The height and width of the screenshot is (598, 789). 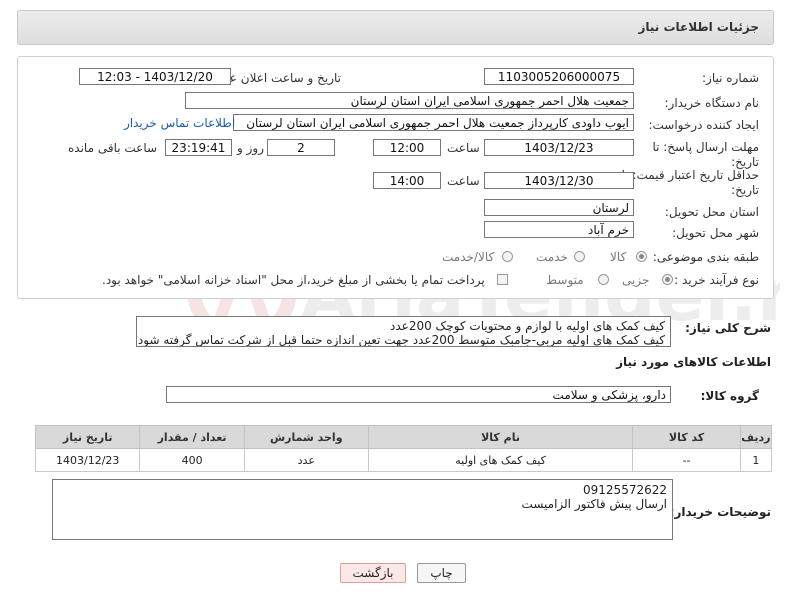 I want to click on province-field: لرستان, so click(x=559, y=207).